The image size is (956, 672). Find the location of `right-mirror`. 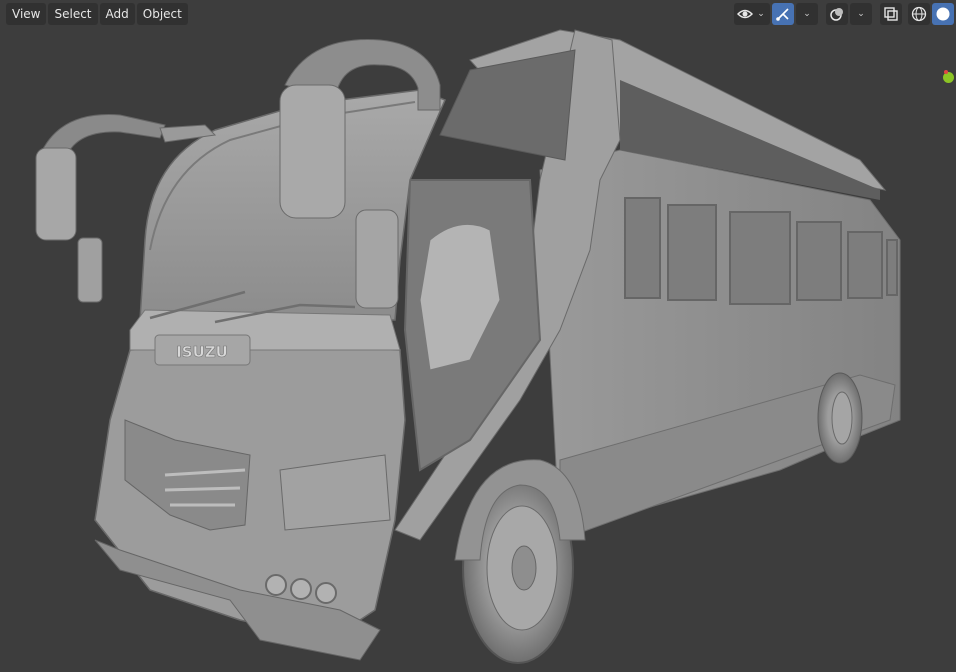

right-mirror is located at coordinates (312, 151).